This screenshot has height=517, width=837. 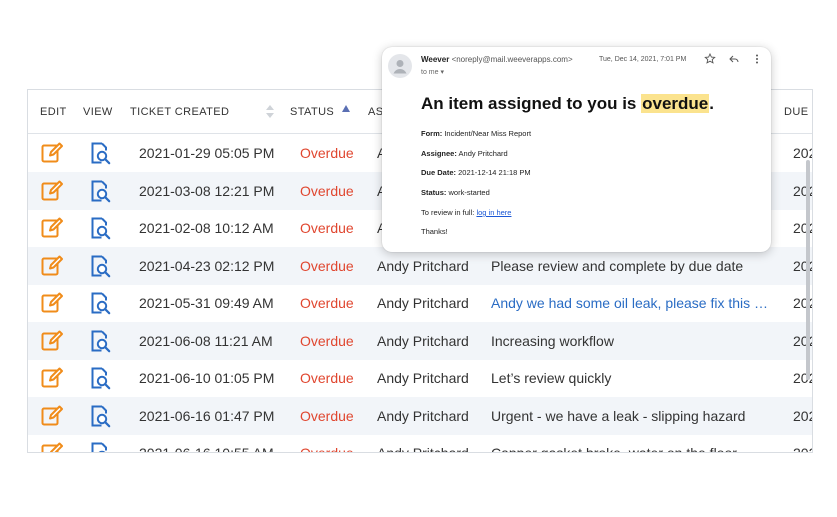 What do you see at coordinates (207, 190) in the screenshot?
I see `ticket-created-cell: 2021-03-08 12:21 PM` at bounding box center [207, 190].